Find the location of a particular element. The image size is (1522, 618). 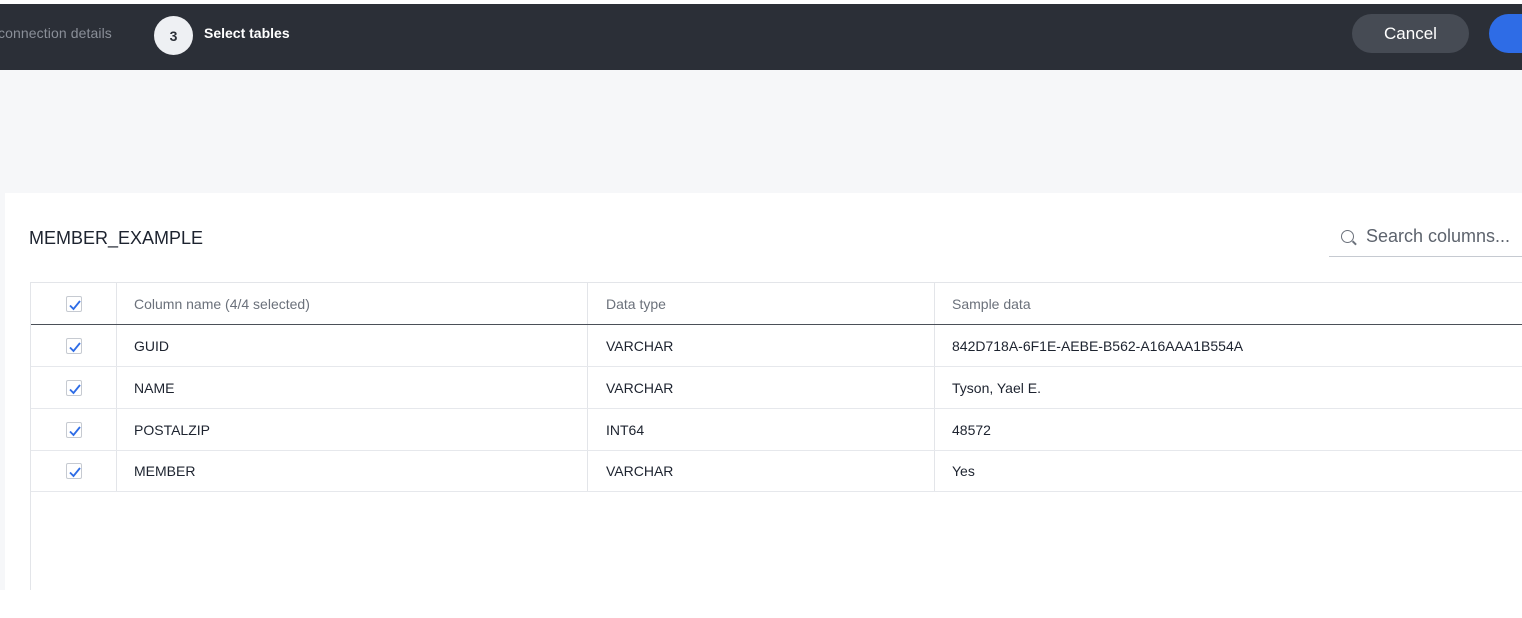

header-sample-data: Sample data is located at coordinates (1228, 303).